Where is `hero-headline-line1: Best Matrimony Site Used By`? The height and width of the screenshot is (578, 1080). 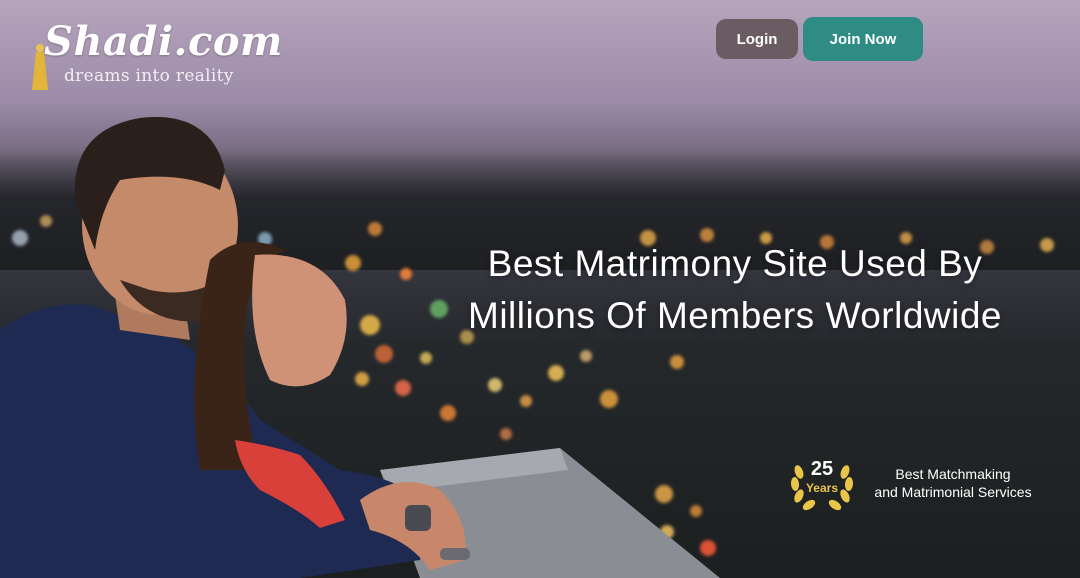
hero-headline-line1: Best Matrimony Site Used By is located at coordinates (735, 263).